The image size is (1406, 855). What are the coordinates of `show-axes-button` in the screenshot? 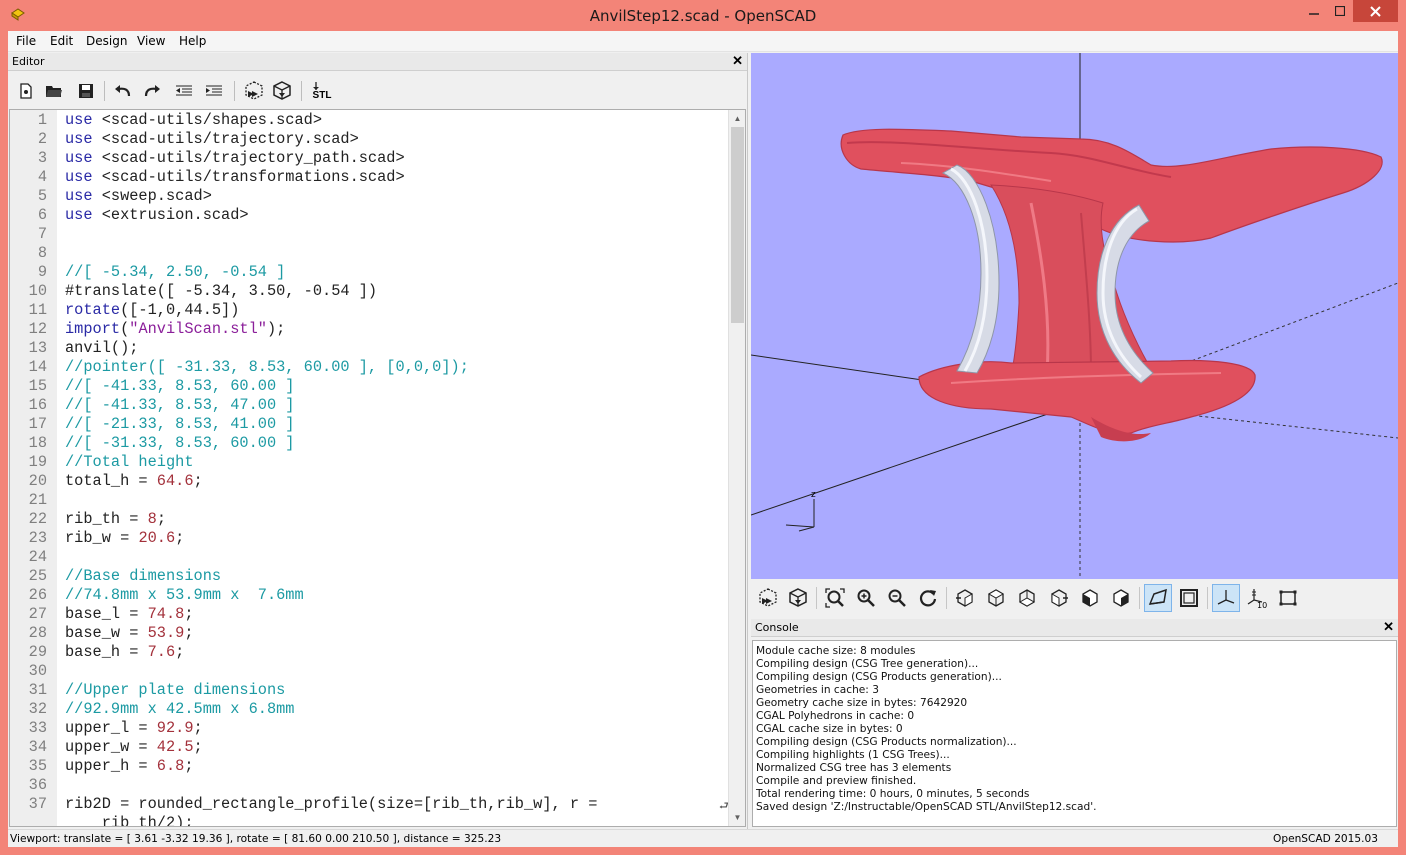 It's located at (1226, 598).